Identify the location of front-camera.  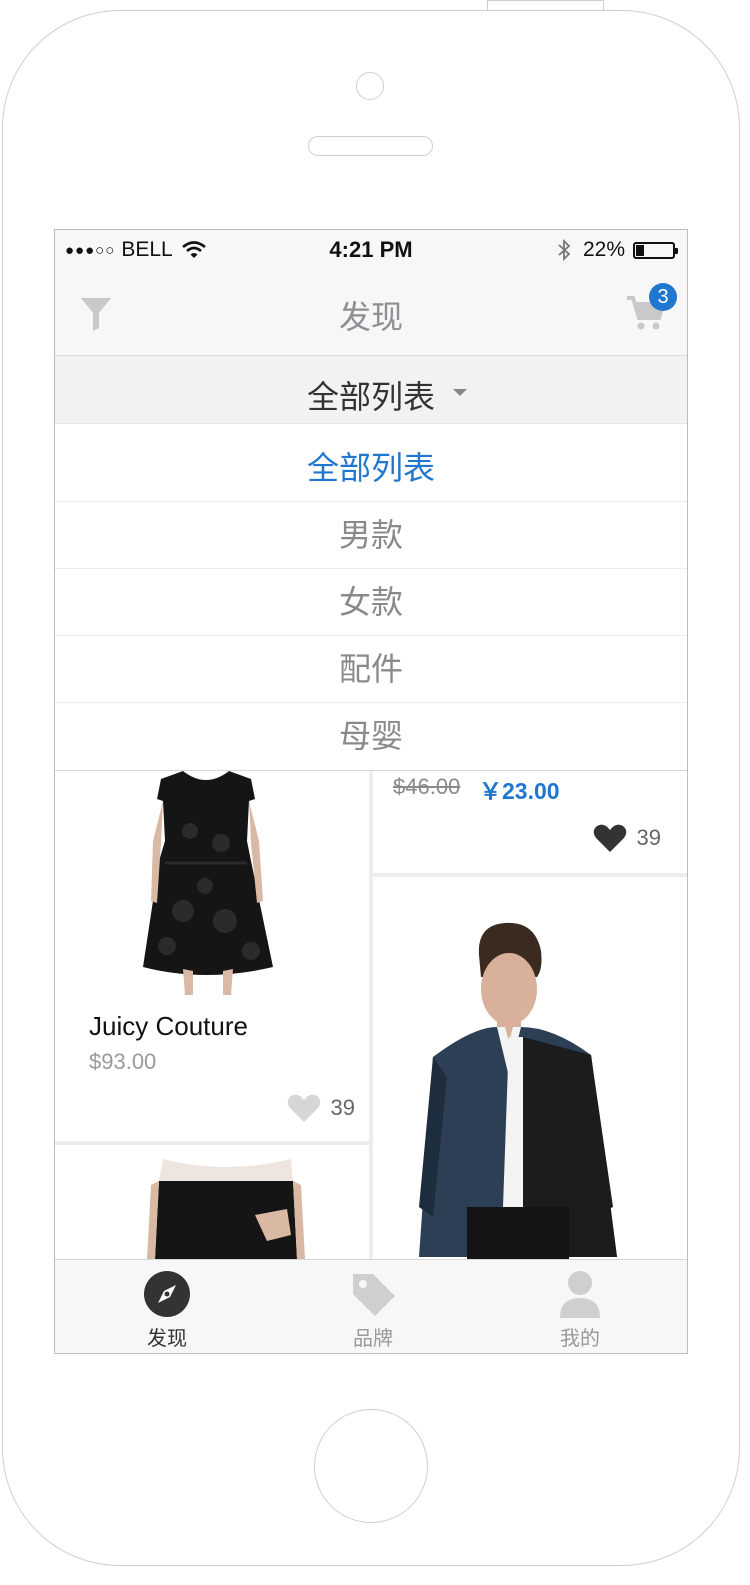
(370, 86).